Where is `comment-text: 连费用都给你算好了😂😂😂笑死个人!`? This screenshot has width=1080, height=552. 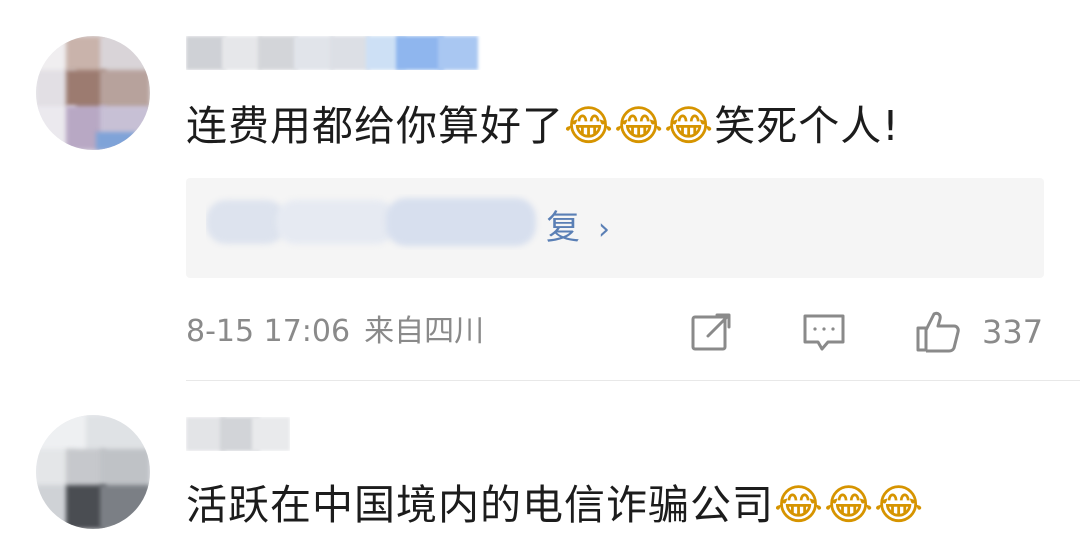
comment-text: 连费用都给你算好了😂😂😂笑死个人! is located at coordinates (543, 126).